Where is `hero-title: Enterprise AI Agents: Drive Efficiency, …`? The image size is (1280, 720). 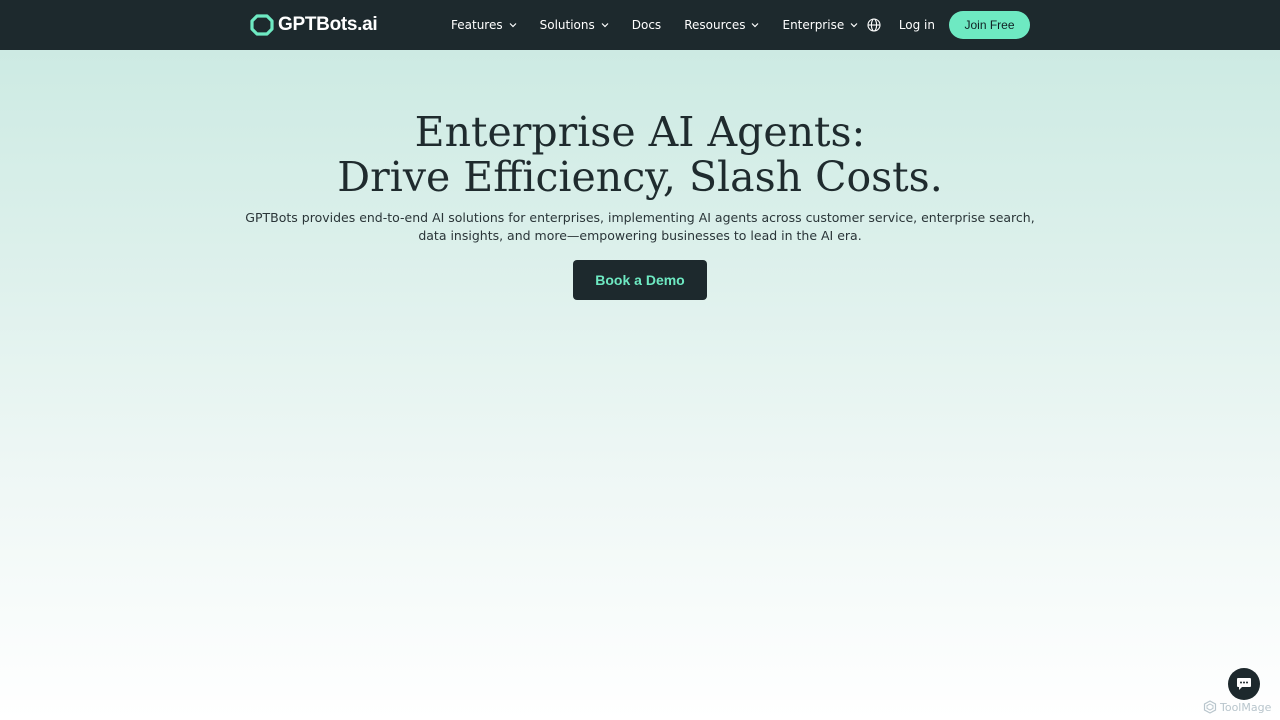 hero-title: Enterprise AI Agents: Drive Efficiency, … is located at coordinates (640, 155).